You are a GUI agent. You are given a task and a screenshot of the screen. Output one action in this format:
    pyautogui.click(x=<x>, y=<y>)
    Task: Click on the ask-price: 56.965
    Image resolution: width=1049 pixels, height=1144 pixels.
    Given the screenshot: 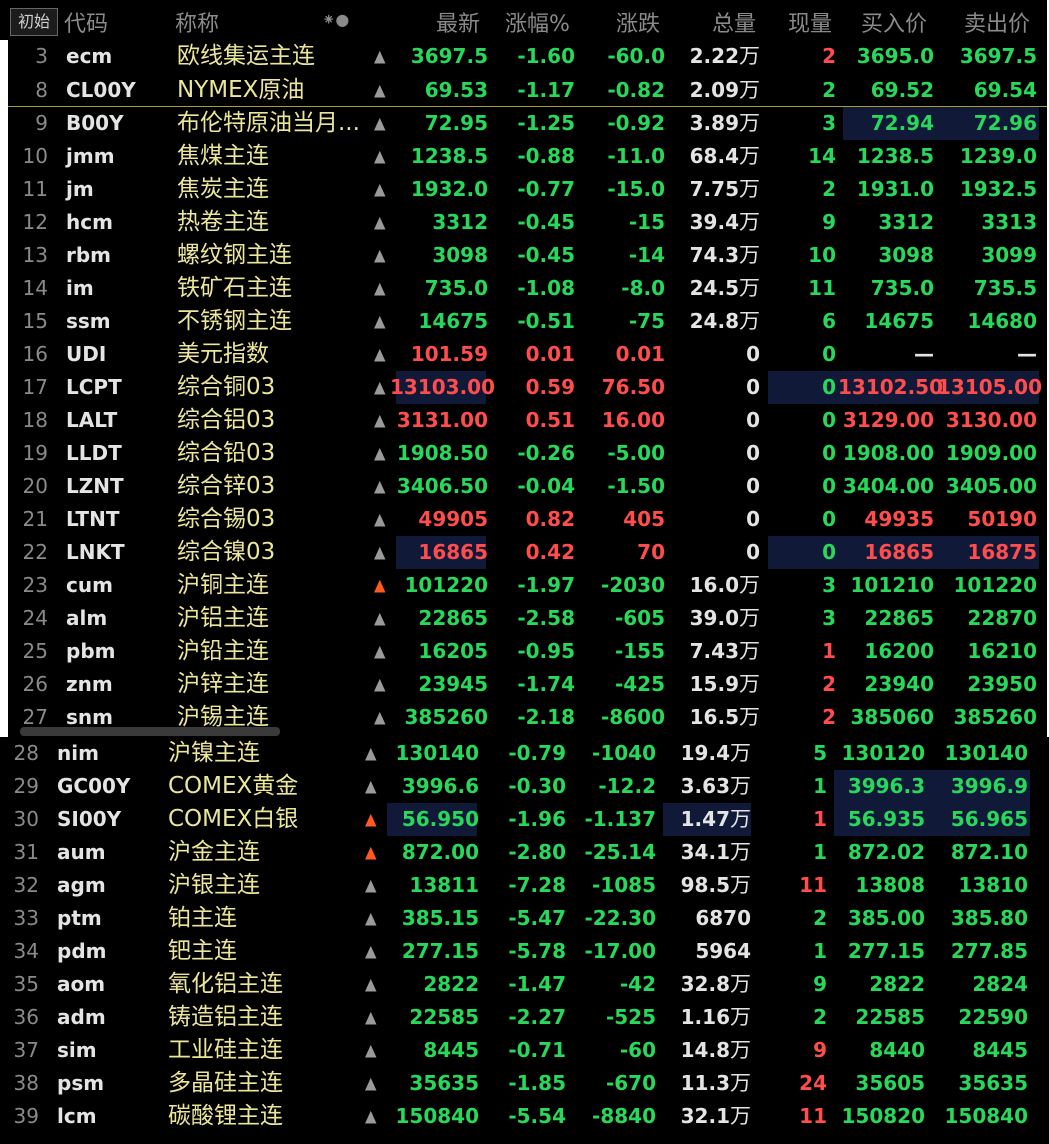 What is the action you would take?
    pyautogui.click(x=989, y=819)
    